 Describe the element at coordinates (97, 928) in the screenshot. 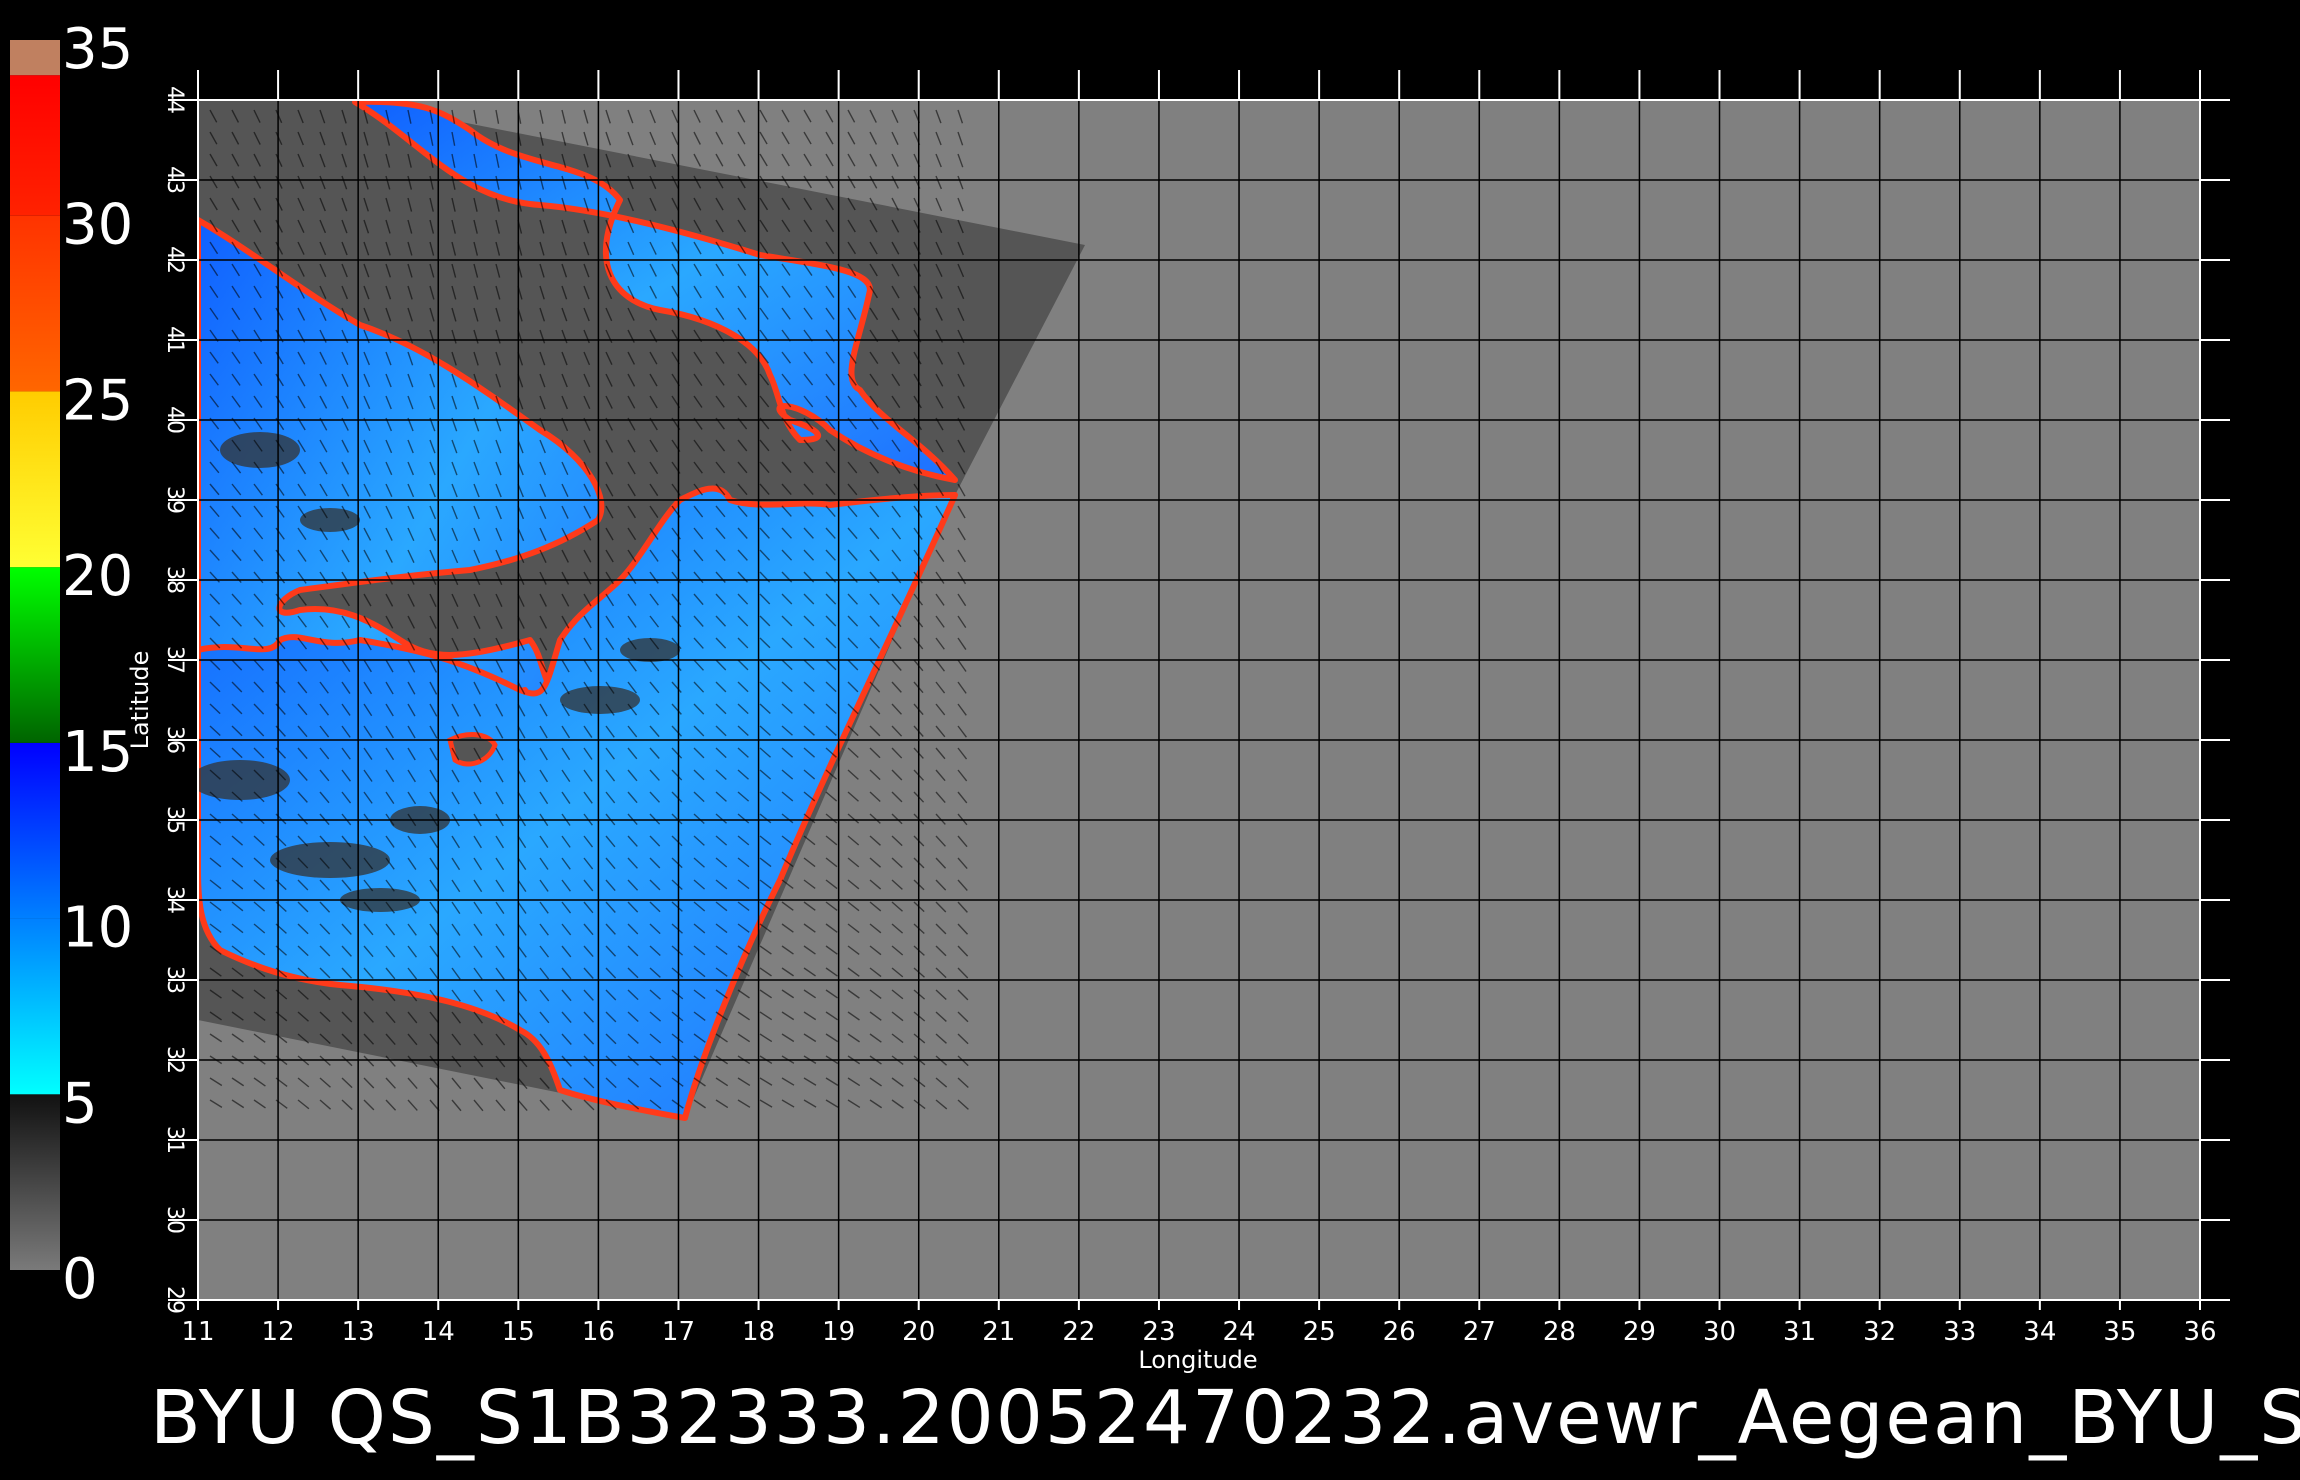

I see `colorbar-label: 10` at that location.